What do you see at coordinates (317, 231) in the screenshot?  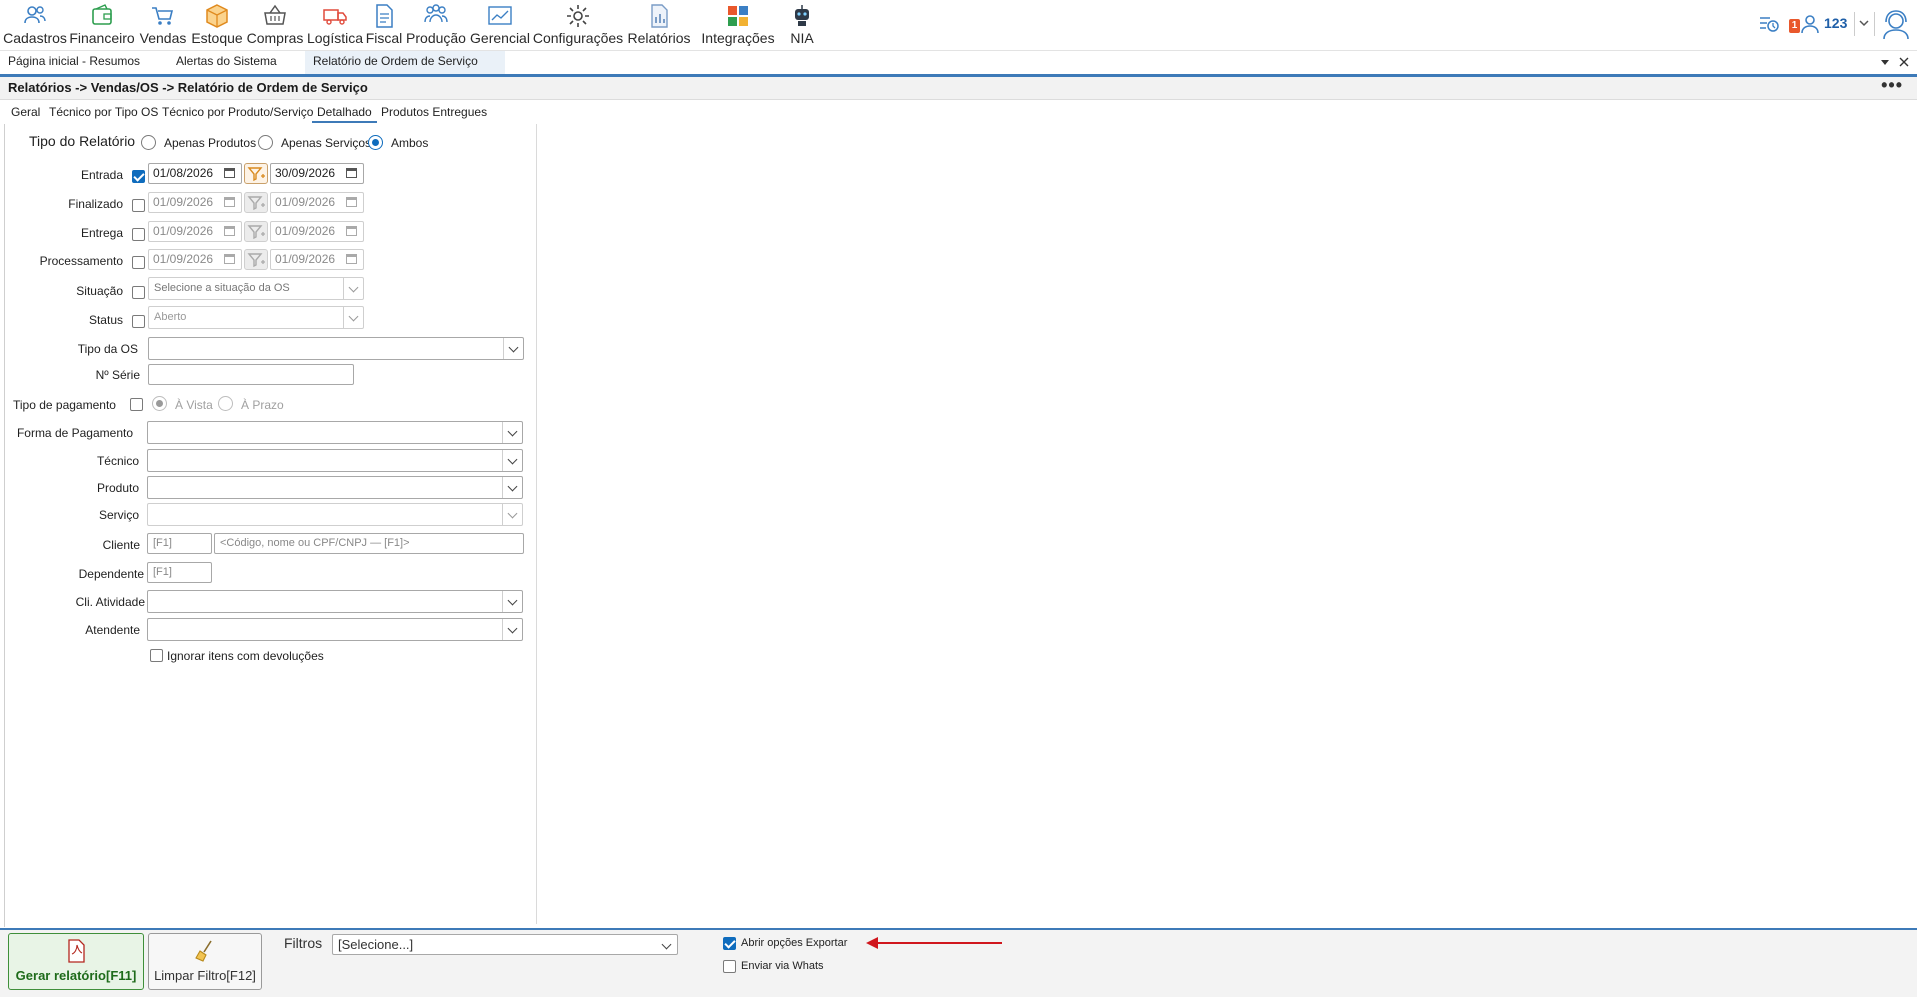 I see `entrega-to-date: 01/09/2026` at bounding box center [317, 231].